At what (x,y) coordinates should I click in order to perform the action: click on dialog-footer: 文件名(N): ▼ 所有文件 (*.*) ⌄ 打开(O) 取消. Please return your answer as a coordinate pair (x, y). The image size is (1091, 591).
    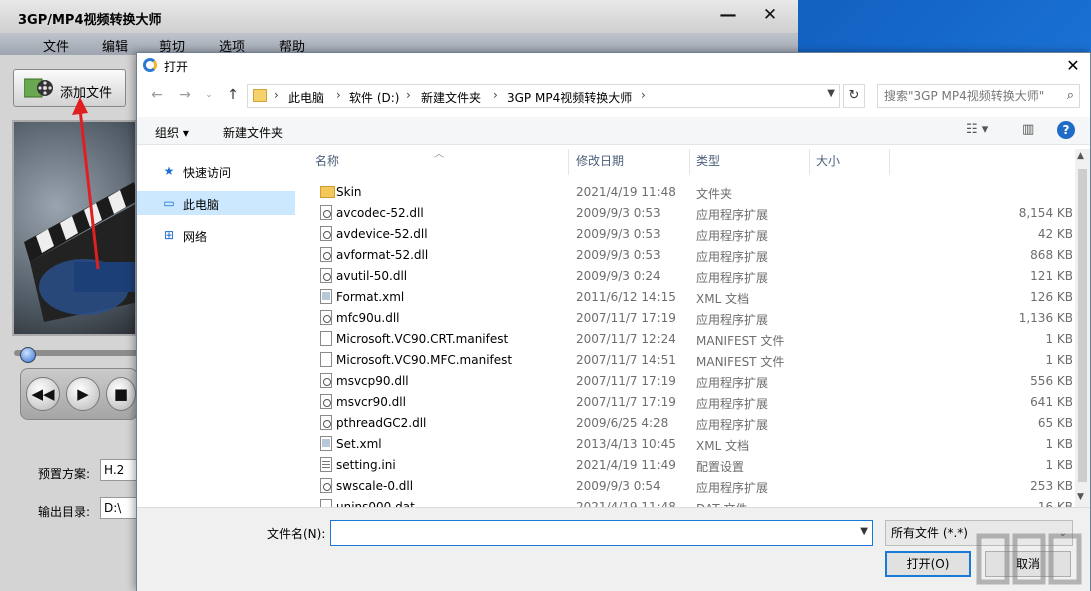
    Looking at the image, I should click on (613, 549).